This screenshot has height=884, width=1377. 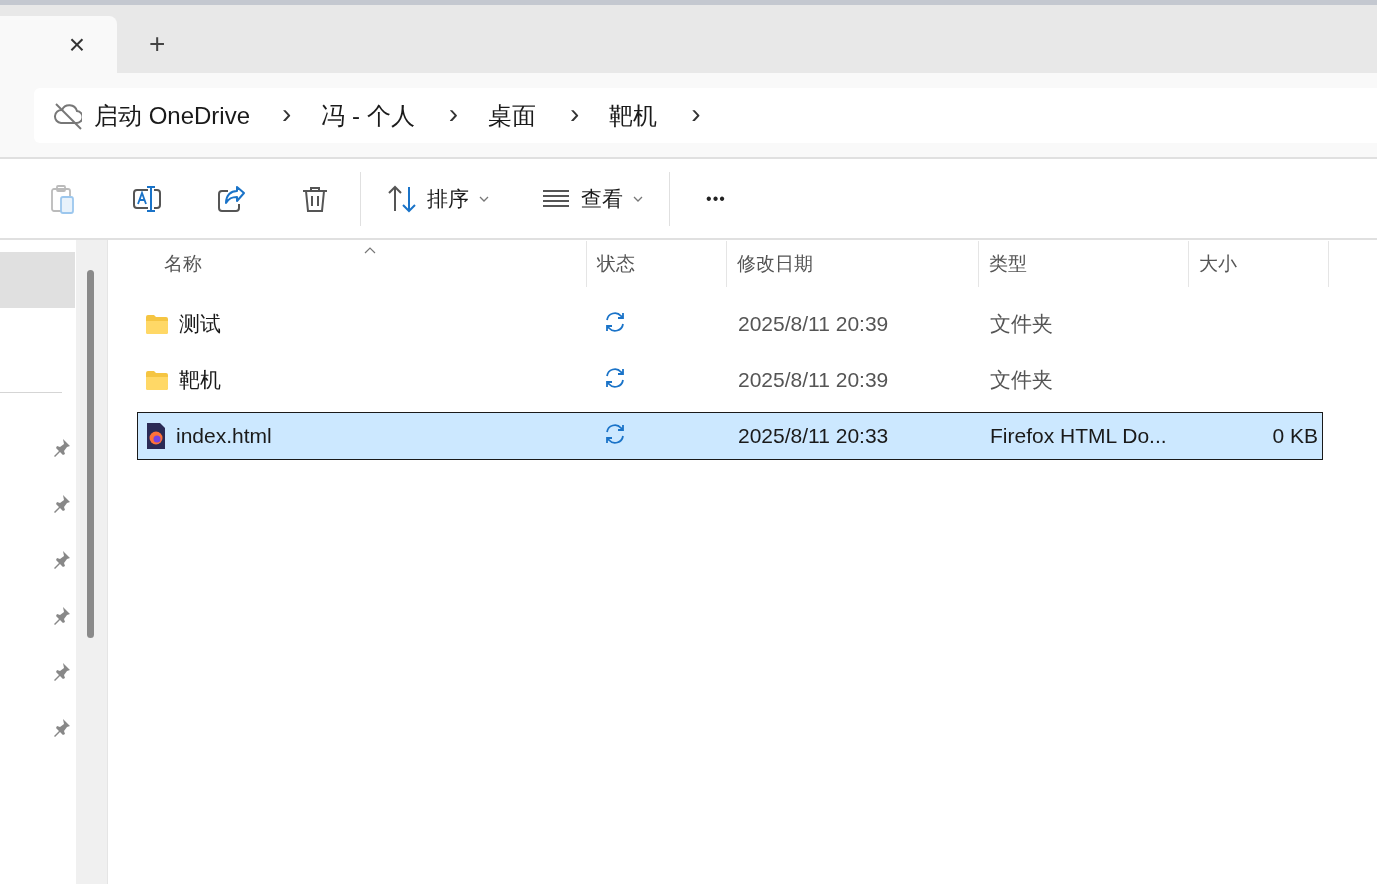 I want to click on file-name: 测试, so click(x=200, y=324).